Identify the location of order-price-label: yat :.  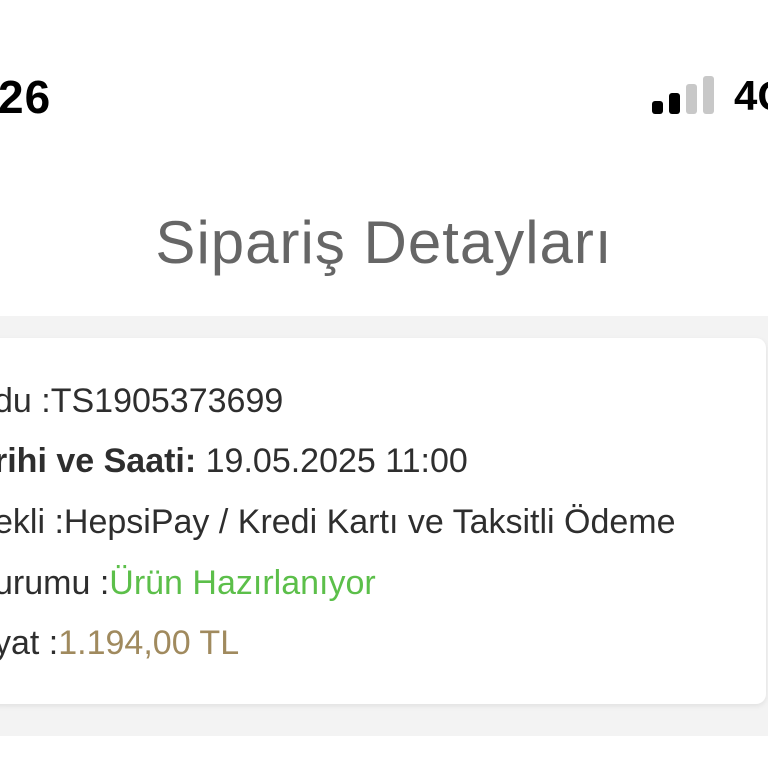
(29, 643).